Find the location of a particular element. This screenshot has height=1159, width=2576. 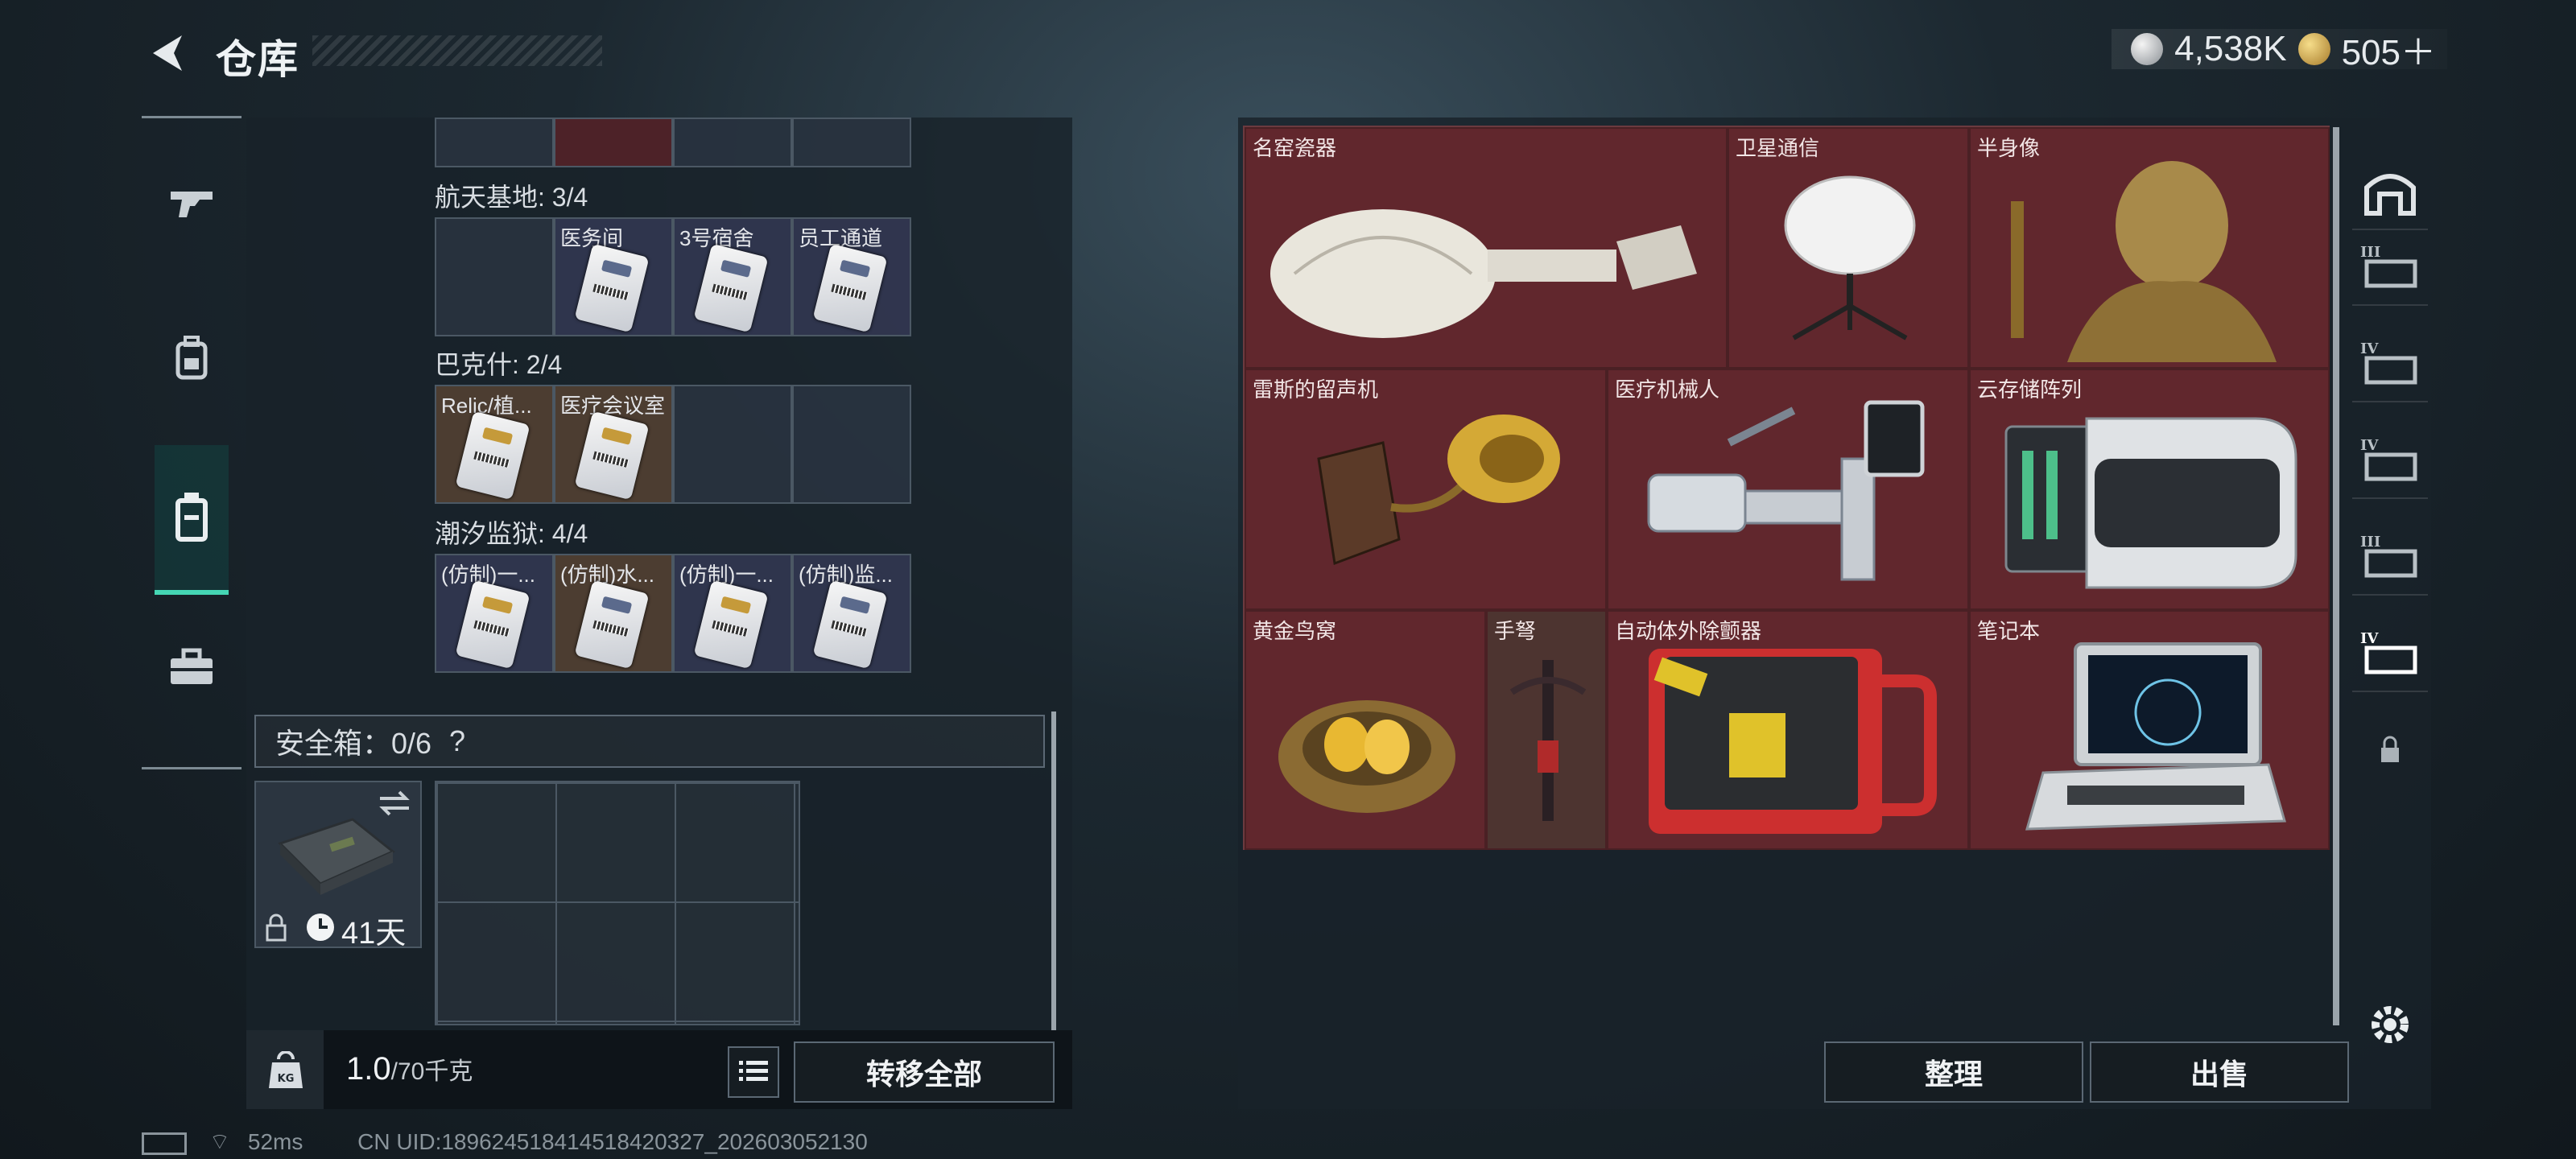

case-category-tab is located at coordinates (191, 667).